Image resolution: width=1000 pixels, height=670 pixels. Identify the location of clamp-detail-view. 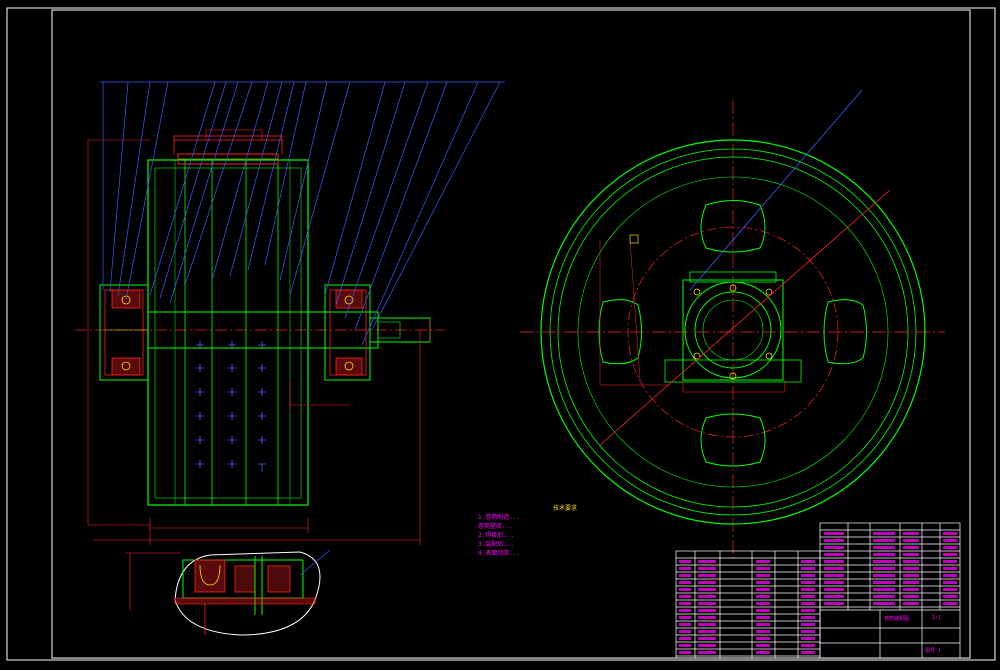
(228, 592).